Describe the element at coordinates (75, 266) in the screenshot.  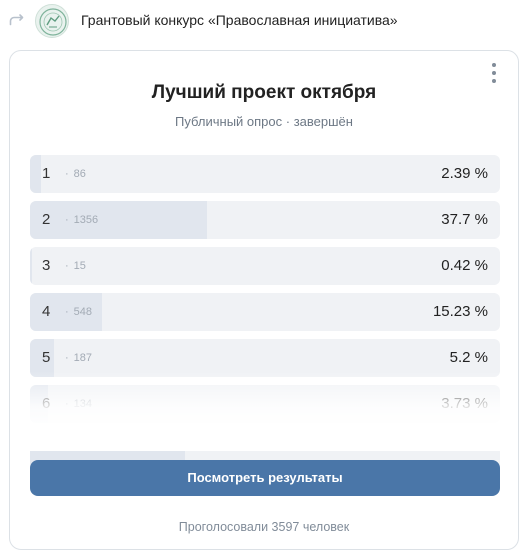
I see `option-votes: · 15` at that location.